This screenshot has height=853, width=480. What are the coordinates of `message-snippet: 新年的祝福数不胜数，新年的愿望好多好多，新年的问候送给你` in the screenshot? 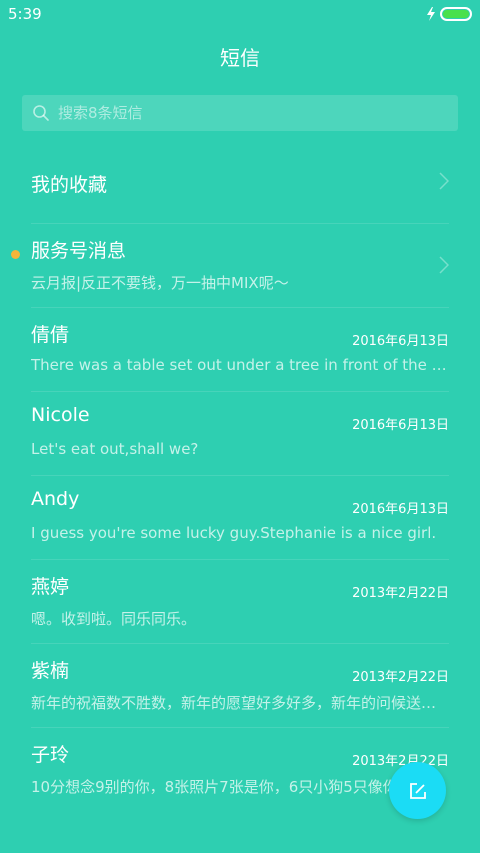 It's located at (240, 703).